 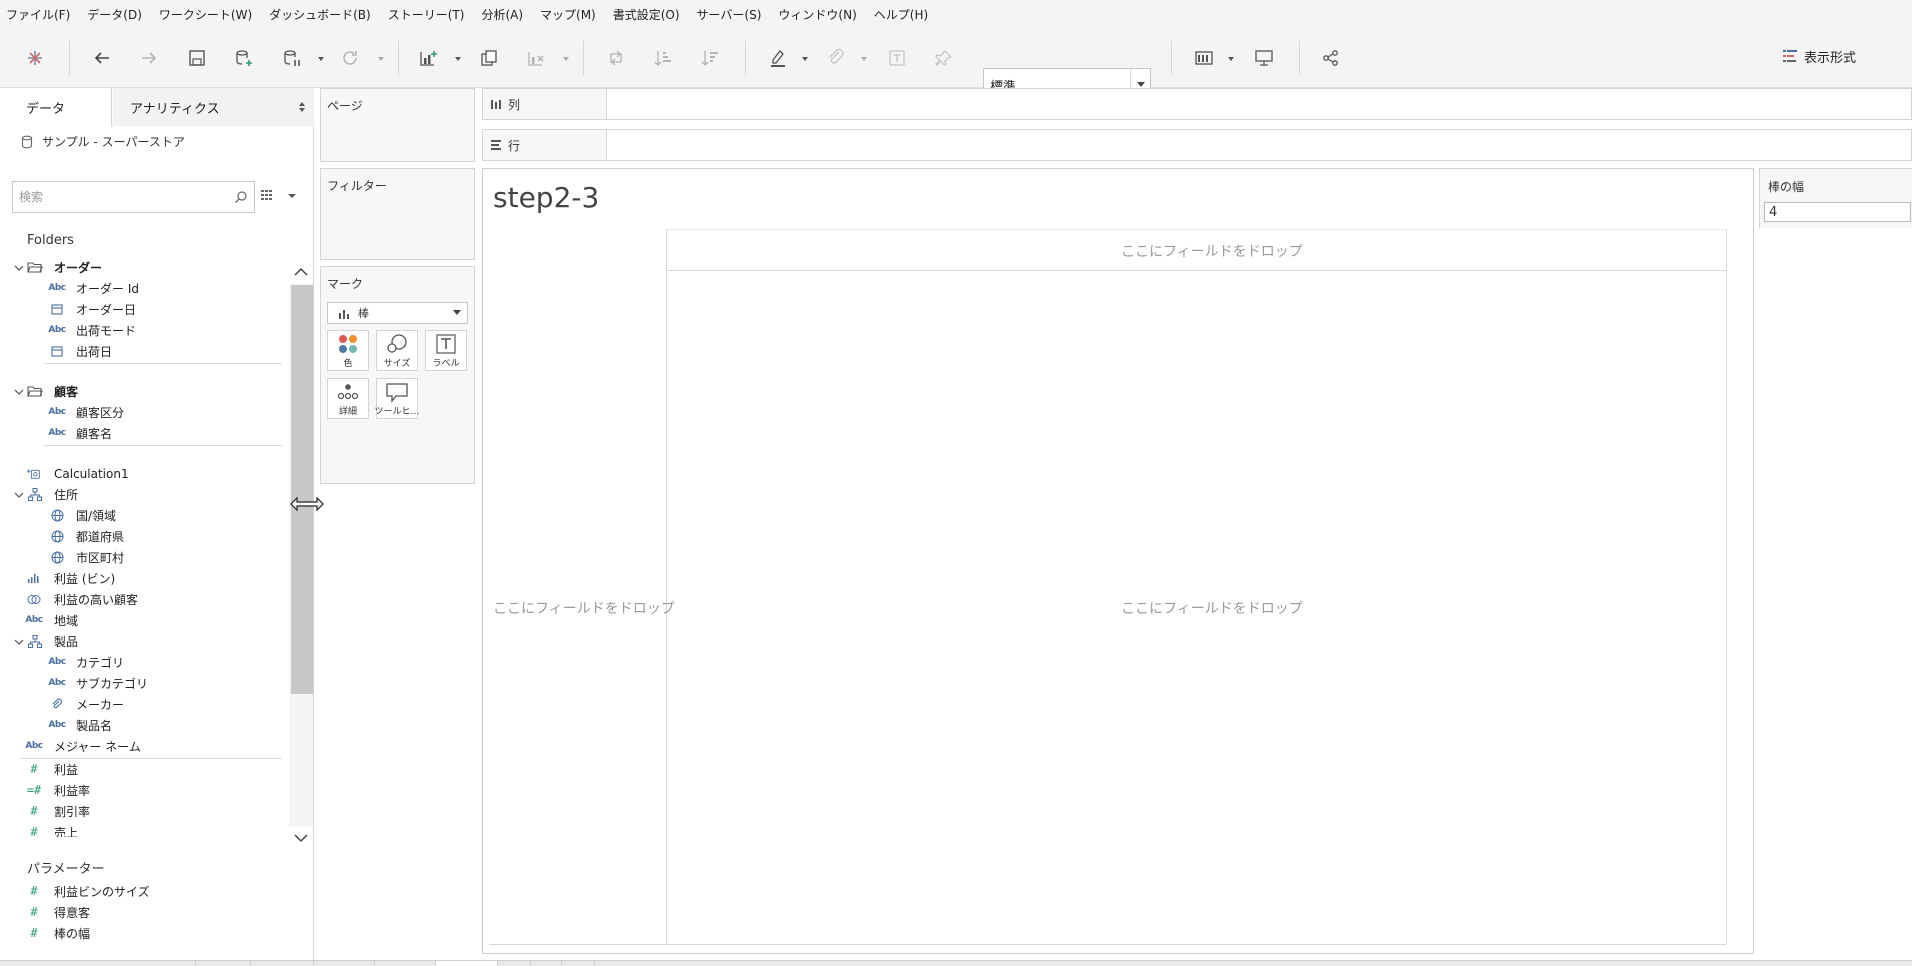 I want to click on group-dropdown-icon, so click(x=864, y=59).